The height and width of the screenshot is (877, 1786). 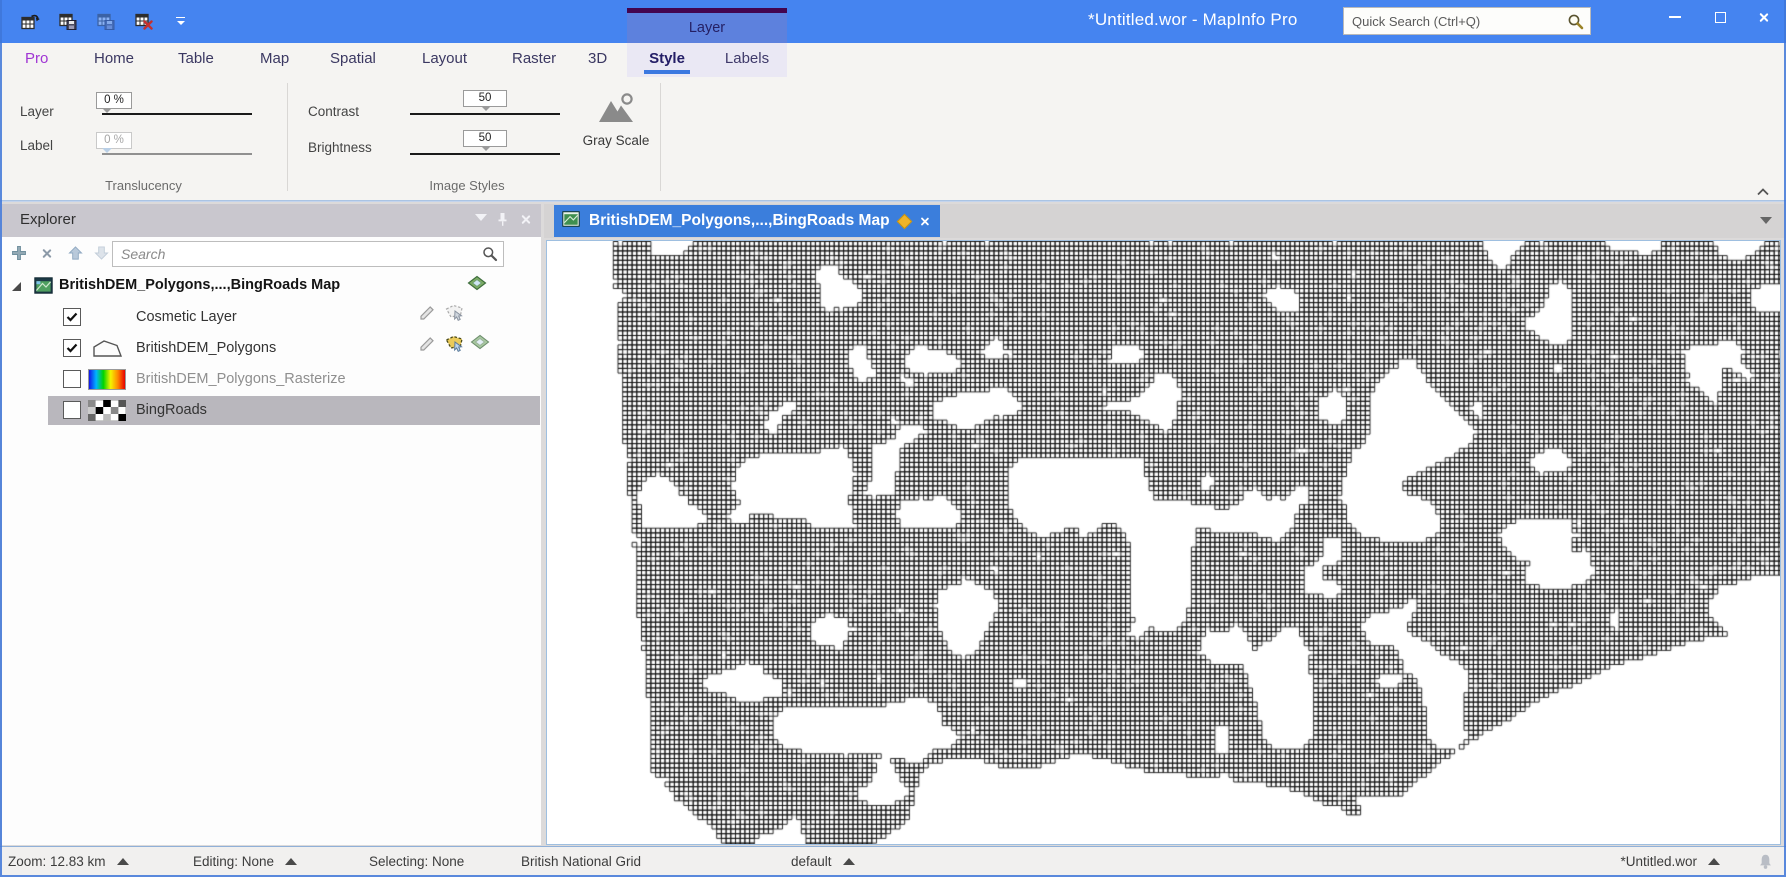 I want to click on tab-pro: Pro, so click(x=36, y=60).